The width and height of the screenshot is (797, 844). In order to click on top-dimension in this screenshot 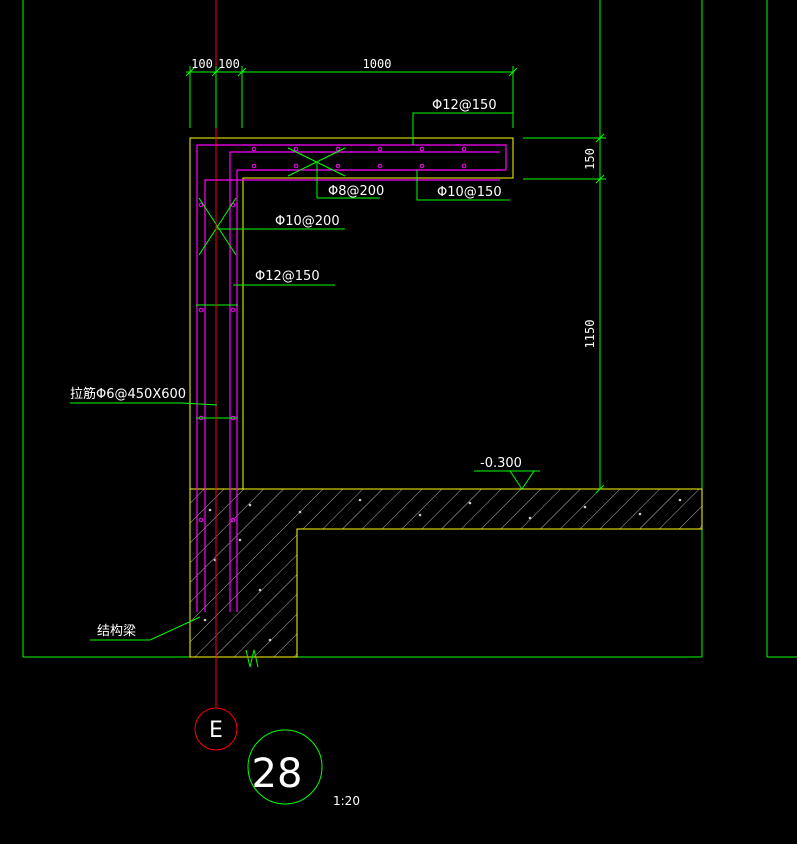, I will do `click(351, 97)`.